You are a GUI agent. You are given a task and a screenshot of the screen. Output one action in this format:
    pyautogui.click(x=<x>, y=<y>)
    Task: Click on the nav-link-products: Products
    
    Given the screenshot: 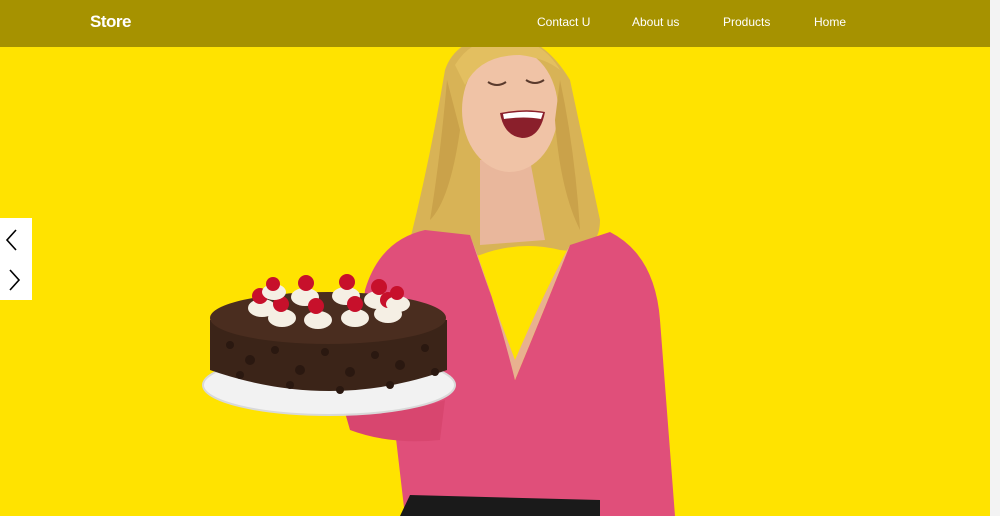 What is the action you would take?
    pyautogui.click(x=746, y=22)
    